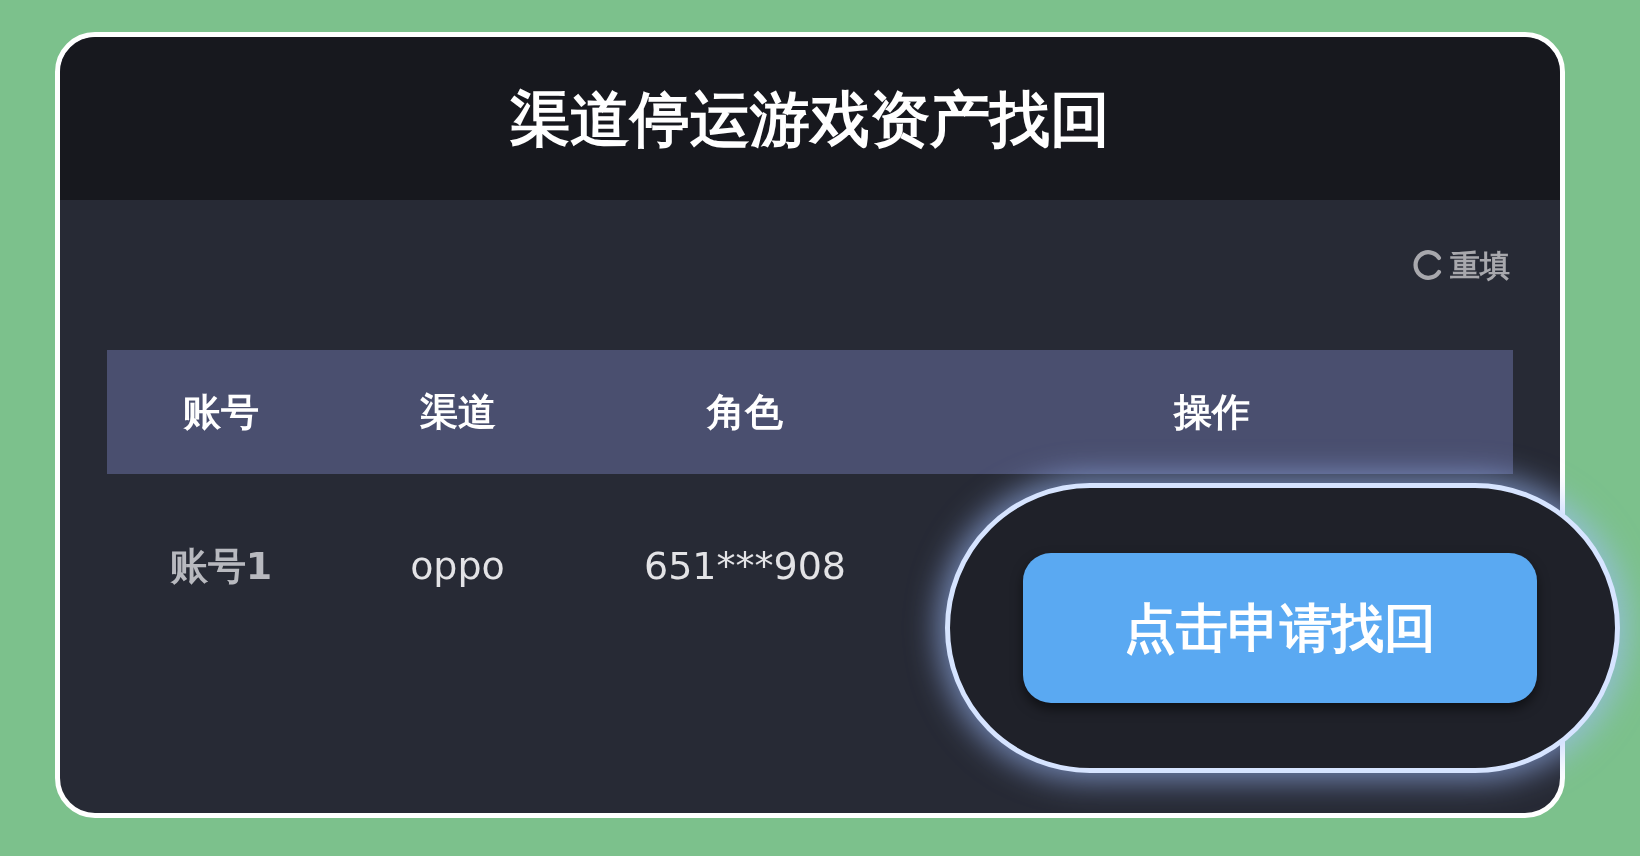 This screenshot has height=856, width=1640. I want to click on reset-button: 重填, so click(1461, 265).